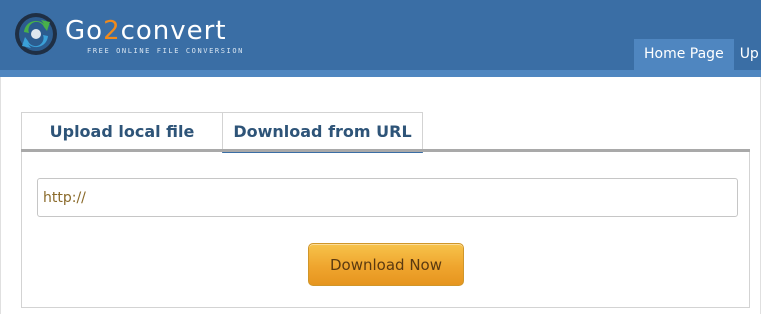 The image size is (761, 314). Describe the element at coordinates (122, 131) in the screenshot. I see `tab-upload-local-file: Upload local file` at that location.